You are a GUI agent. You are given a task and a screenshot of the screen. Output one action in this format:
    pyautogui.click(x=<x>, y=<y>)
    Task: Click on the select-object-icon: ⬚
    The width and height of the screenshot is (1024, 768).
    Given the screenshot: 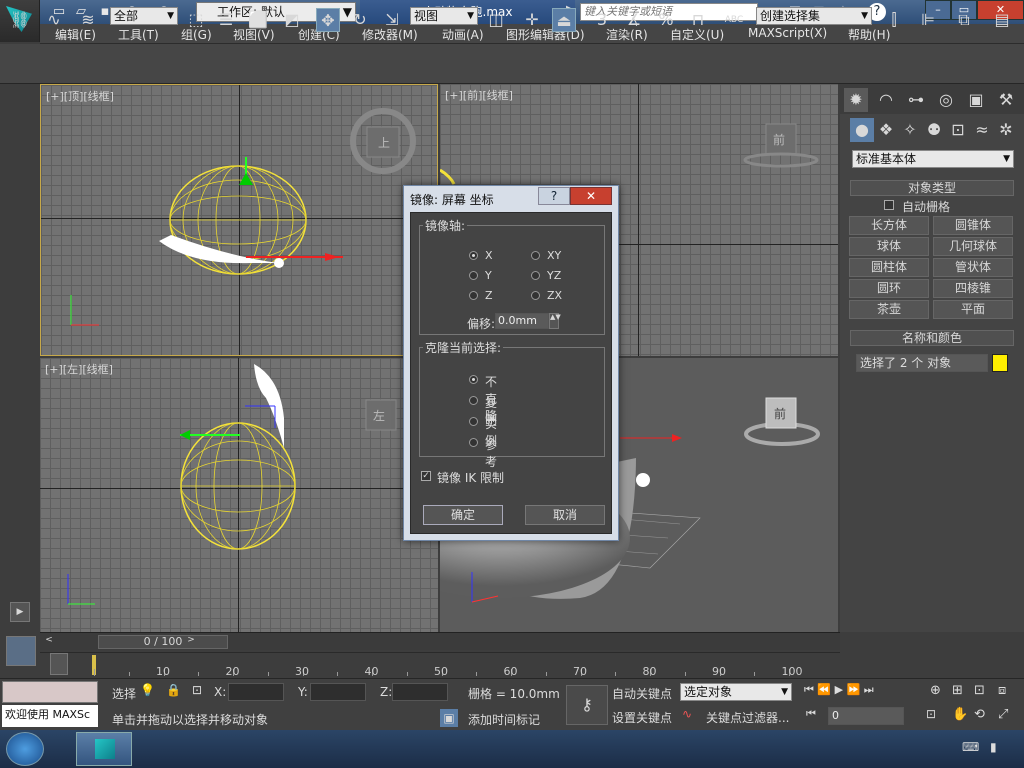 What is the action you would take?
    pyautogui.click(x=196, y=20)
    